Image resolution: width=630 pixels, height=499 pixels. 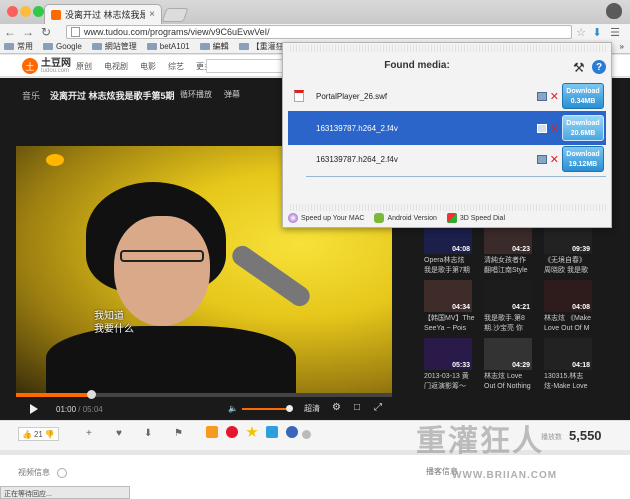 I want to click on chrome-menu-icon: ☰, so click(x=615, y=32).